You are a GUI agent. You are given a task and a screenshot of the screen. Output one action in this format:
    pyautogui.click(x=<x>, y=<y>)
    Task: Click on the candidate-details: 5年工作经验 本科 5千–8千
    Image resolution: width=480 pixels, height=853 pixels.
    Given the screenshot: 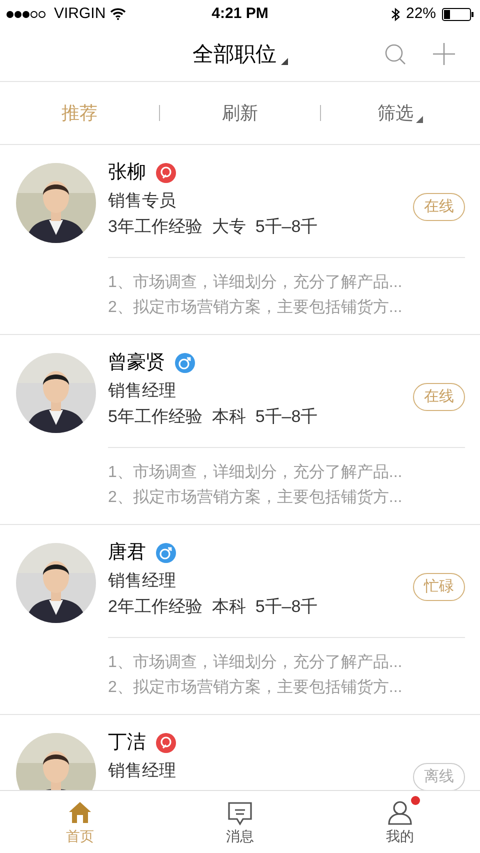 What is the action you would take?
    pyautogui.click(x=213, y=417)
    